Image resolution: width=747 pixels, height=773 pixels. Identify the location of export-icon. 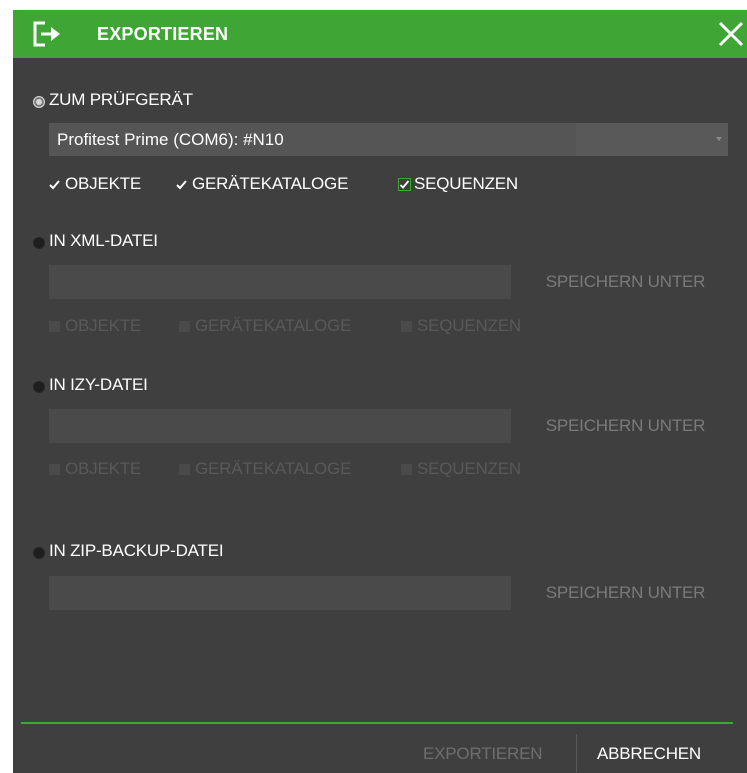
(46, 34).